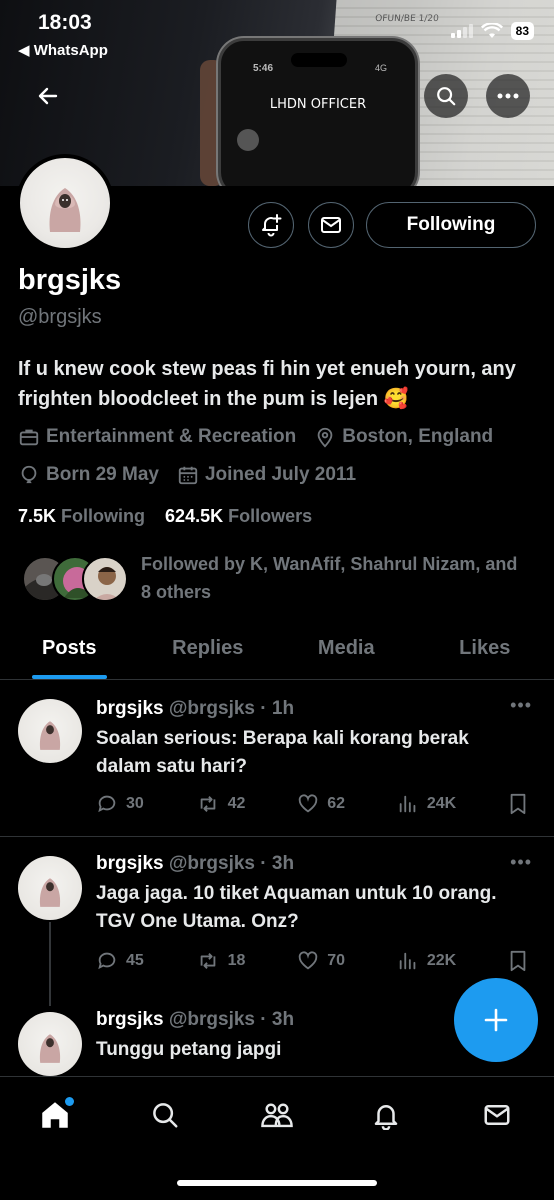 The width and height of the screenshot is (554, 1200). What do you see at coordinates (220, 804) in the screenshot?
I see `repost-button: 42` at bounding box center [220, 804].